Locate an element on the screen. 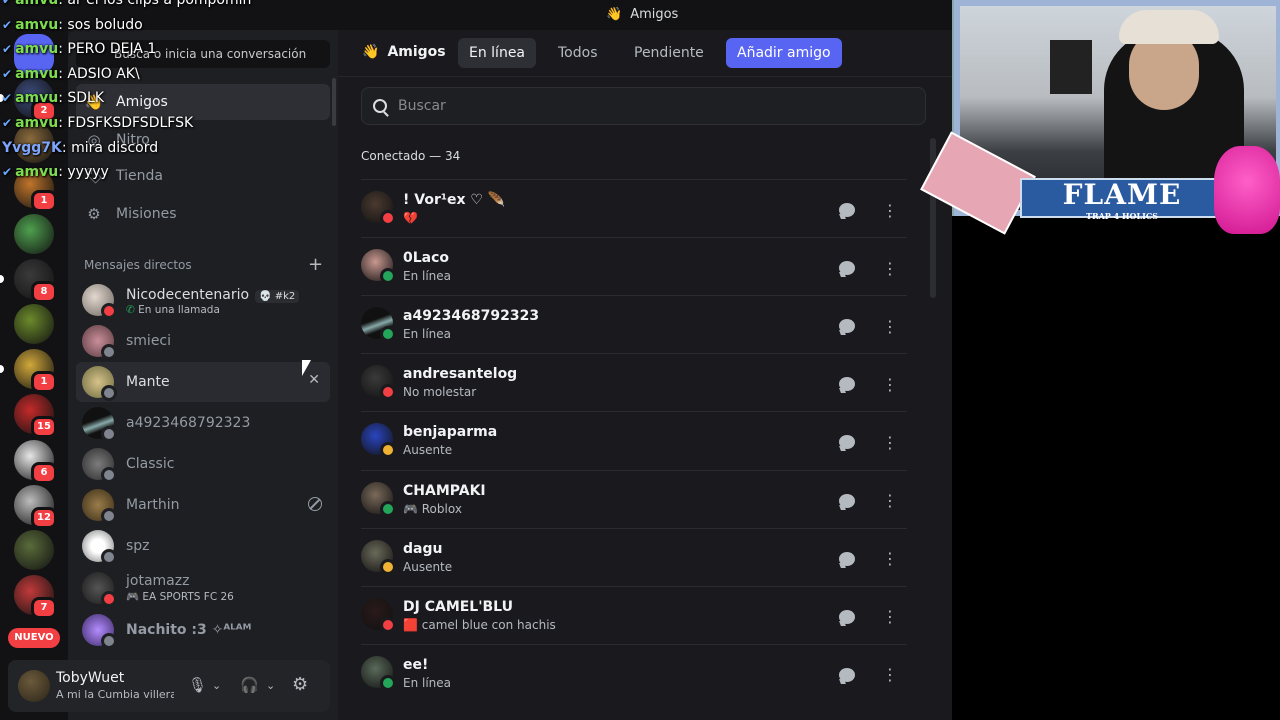 The height and width of the screenshot is (720, 1280). dm-item: Nachito :3 ✧ᴬᴸᴬᴹ is located at coordinates (203, 630).